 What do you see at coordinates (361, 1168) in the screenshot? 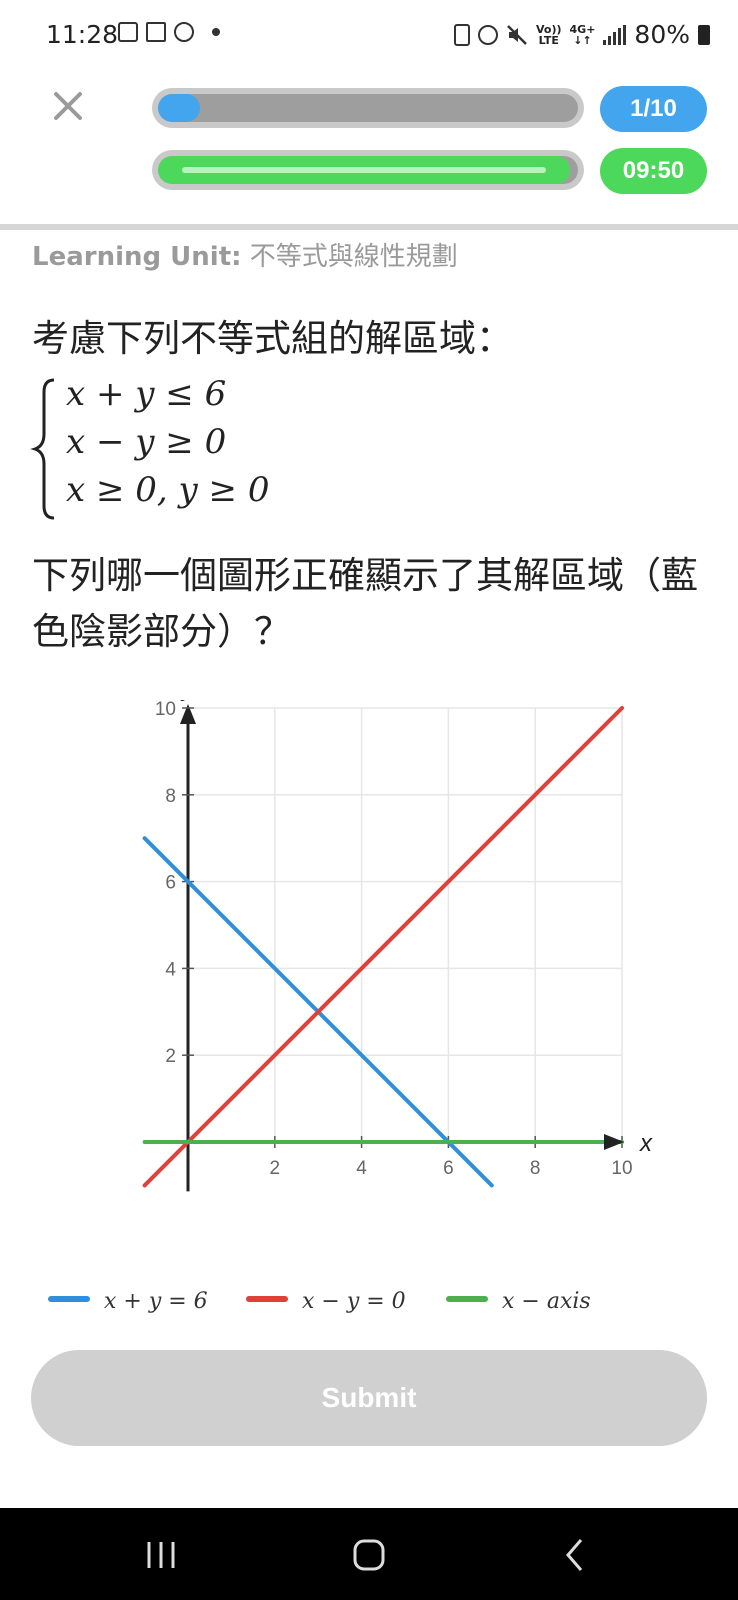
I see `x-tick-label: 4` at bounding box center [361, 1168].